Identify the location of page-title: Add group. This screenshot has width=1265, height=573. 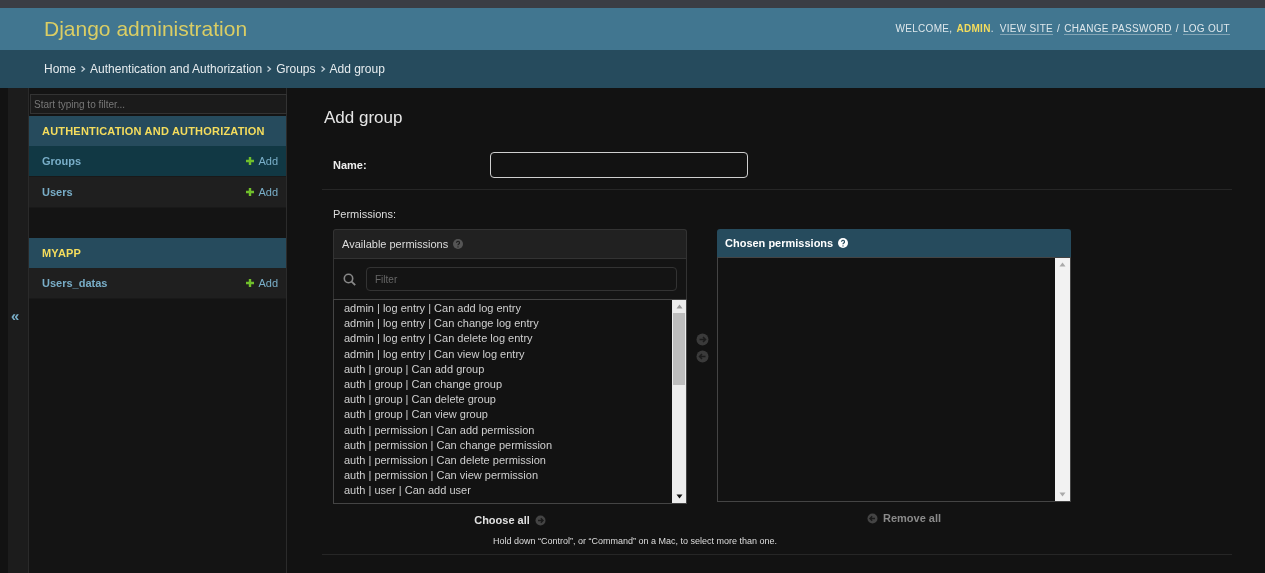
(364, 118).